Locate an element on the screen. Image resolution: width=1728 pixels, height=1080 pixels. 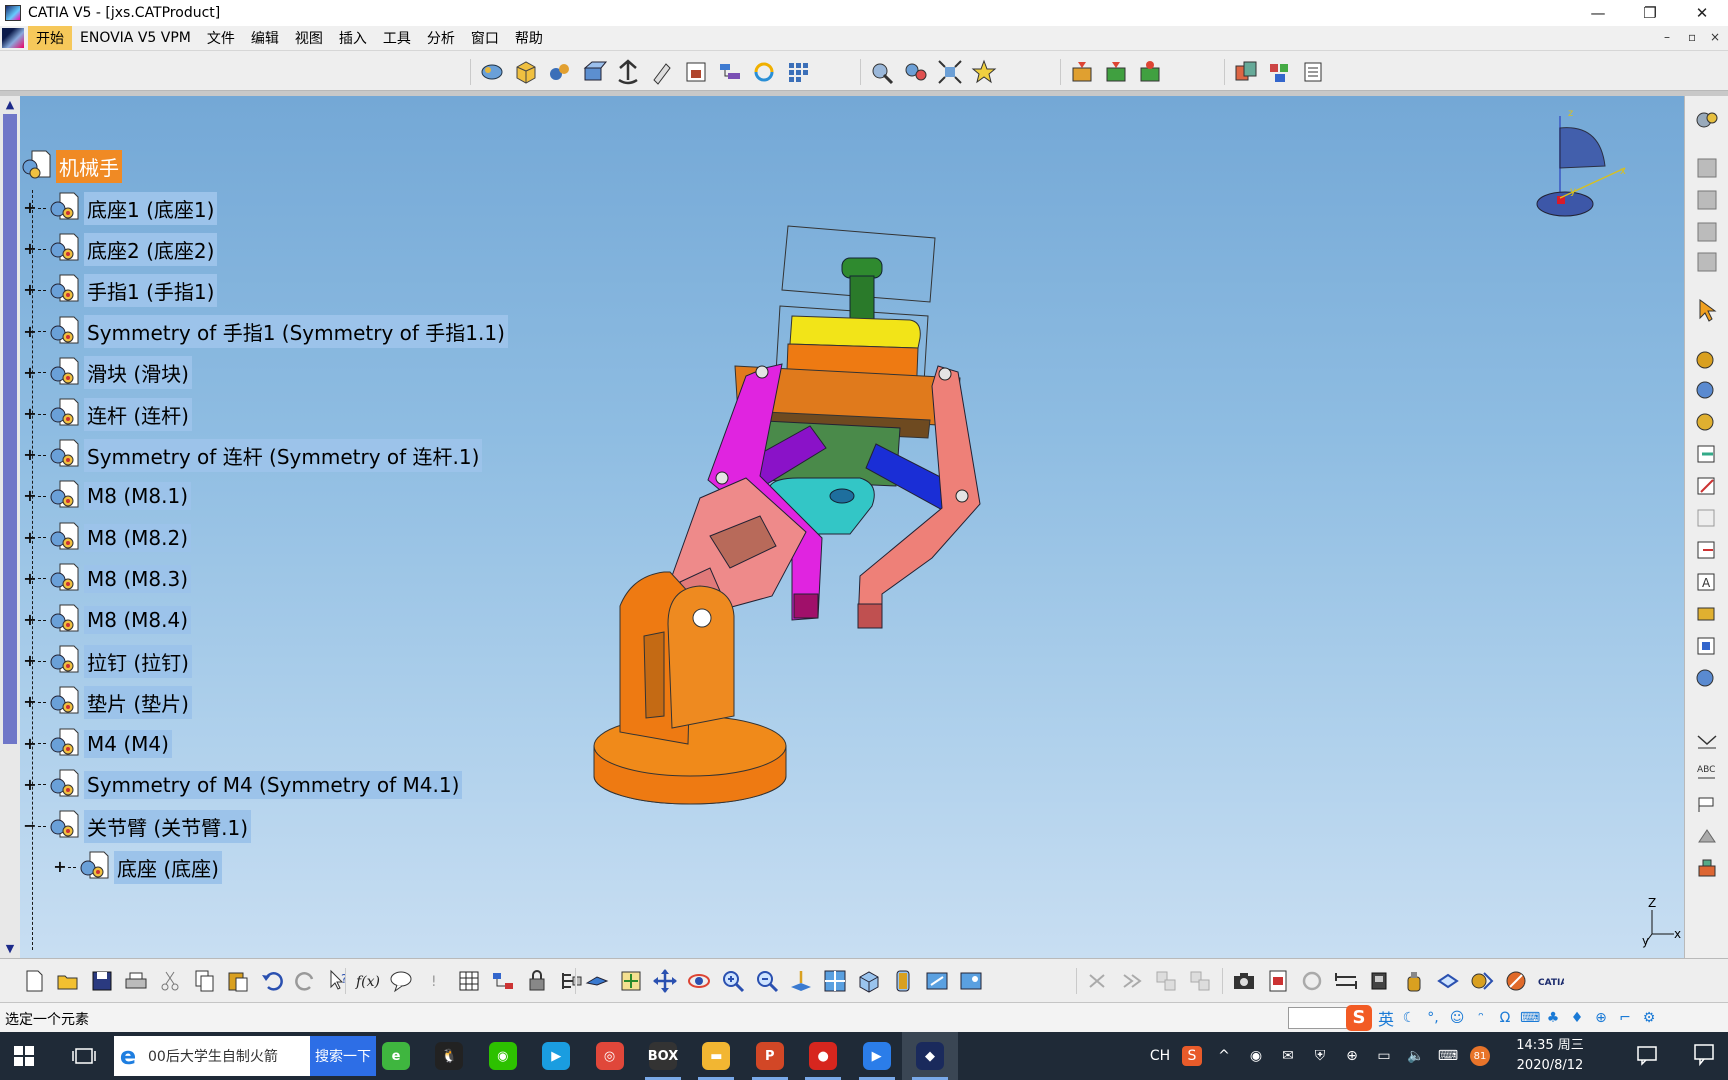
tree-node: + Symmetry of 手指1 (Symmetry of 手指1.1) is located at coordinates (265, 332).